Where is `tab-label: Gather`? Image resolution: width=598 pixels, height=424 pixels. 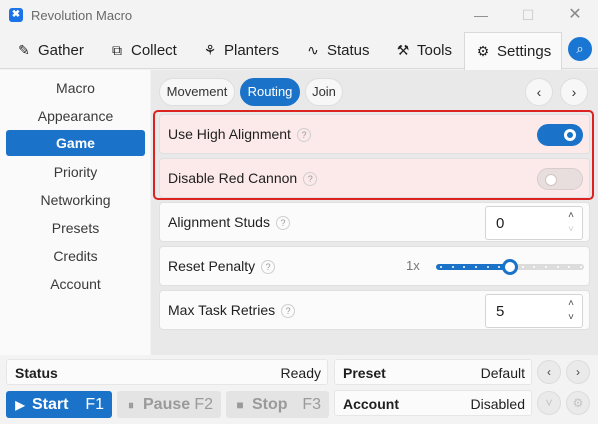 tab-label: Gather is located at coordinates (61, 50).